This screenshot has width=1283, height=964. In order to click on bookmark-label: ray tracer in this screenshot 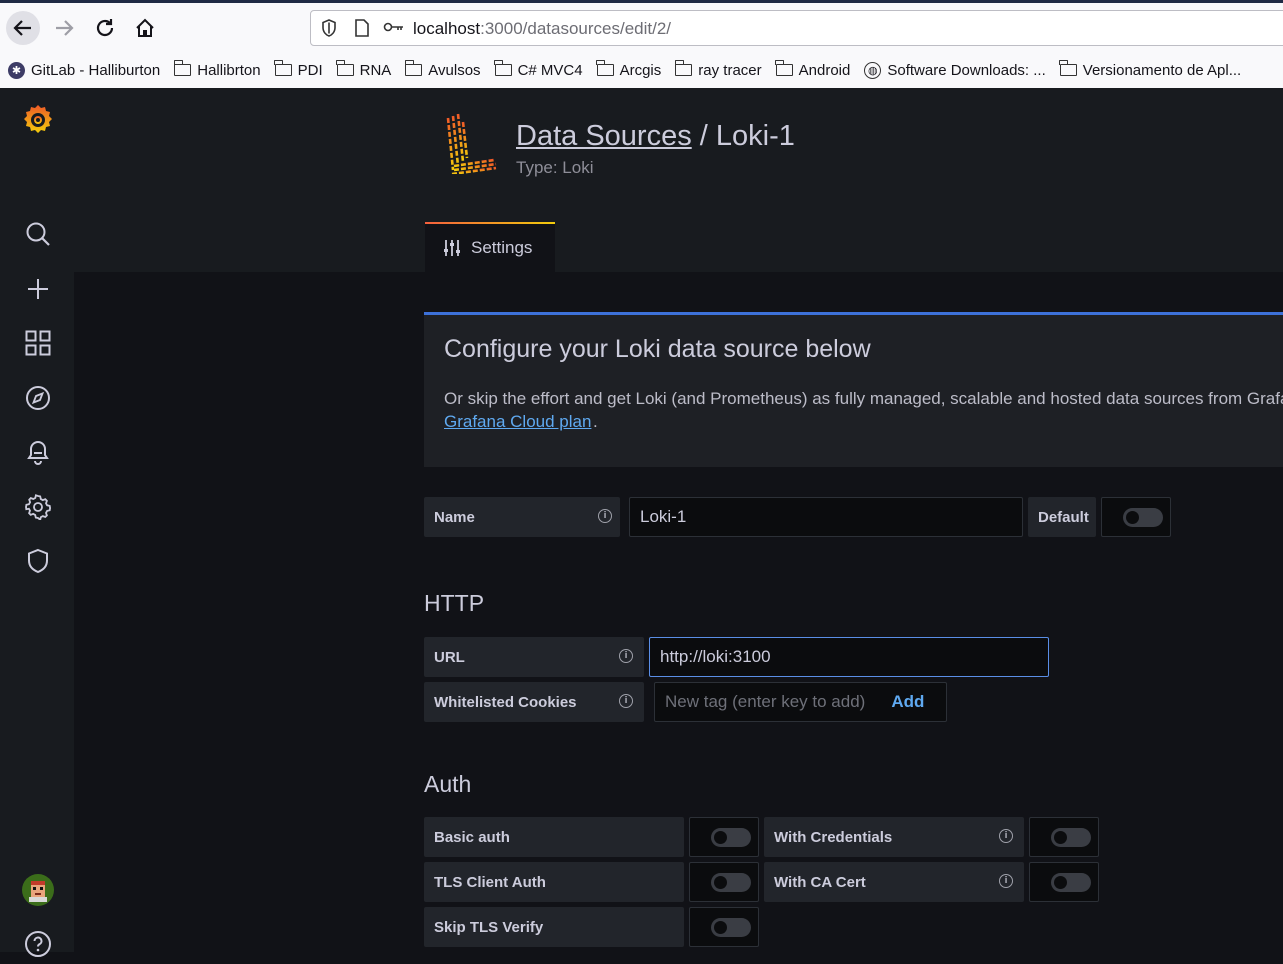, I will do `click(730, 70)`.